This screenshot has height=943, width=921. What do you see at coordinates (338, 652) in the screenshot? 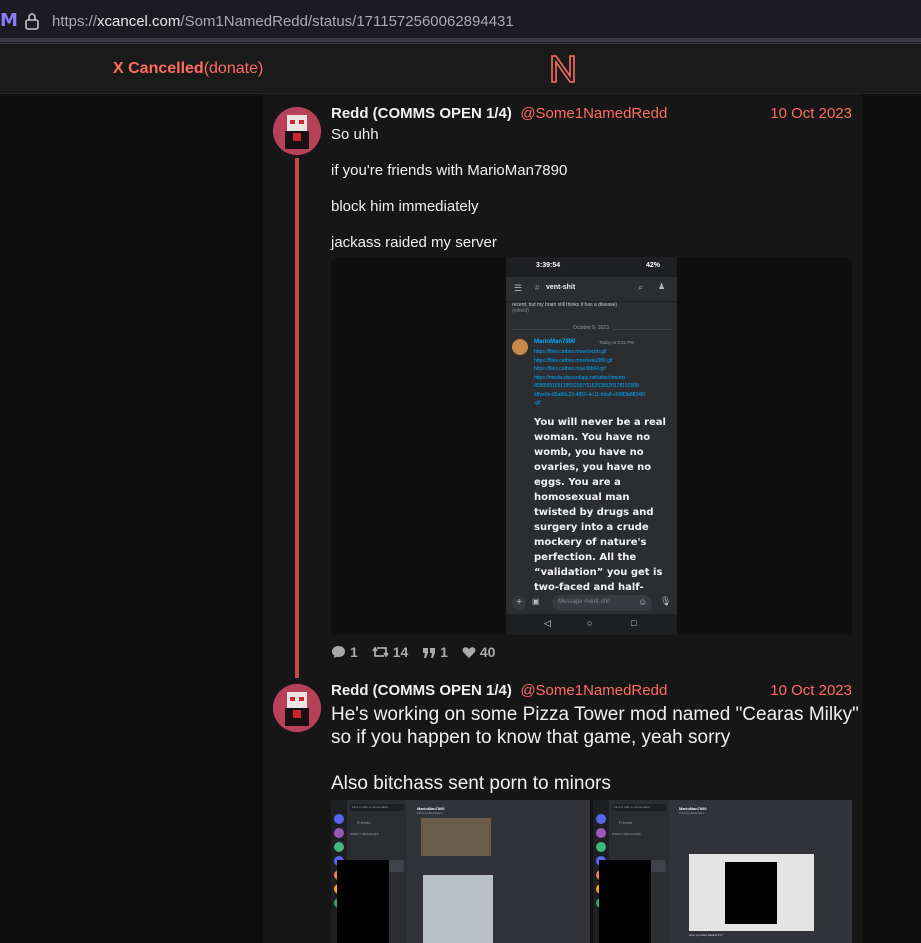
I see `comment-icon` at bounding box center [338, 652].